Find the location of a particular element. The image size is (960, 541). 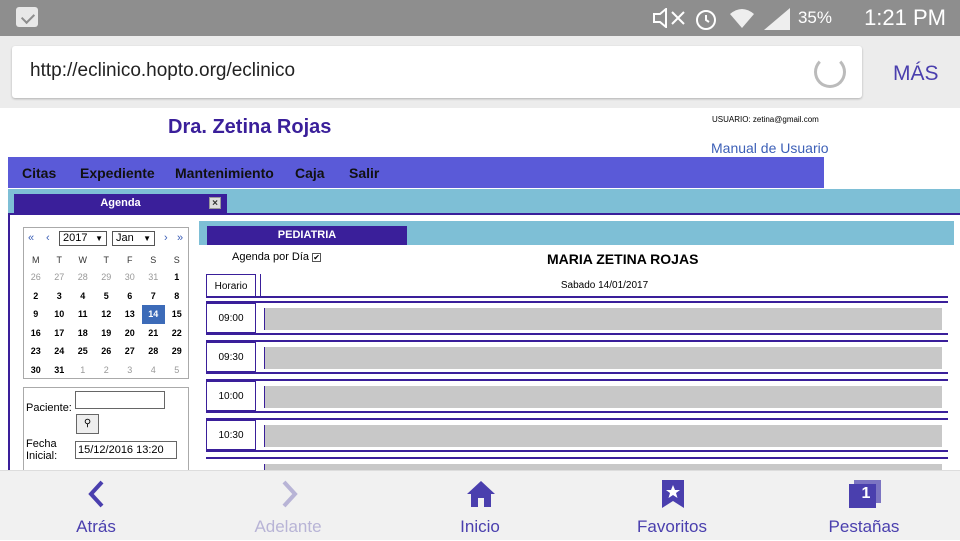

tabs-label: Pestañas is located at coordinates (864, 526).